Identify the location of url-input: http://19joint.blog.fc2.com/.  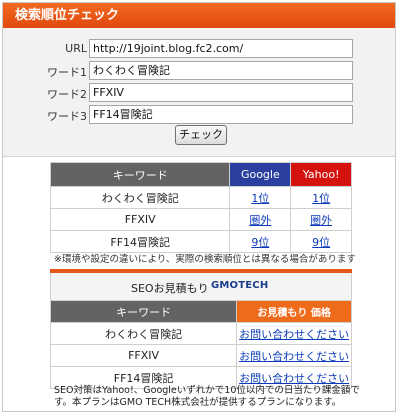
(221, 48).